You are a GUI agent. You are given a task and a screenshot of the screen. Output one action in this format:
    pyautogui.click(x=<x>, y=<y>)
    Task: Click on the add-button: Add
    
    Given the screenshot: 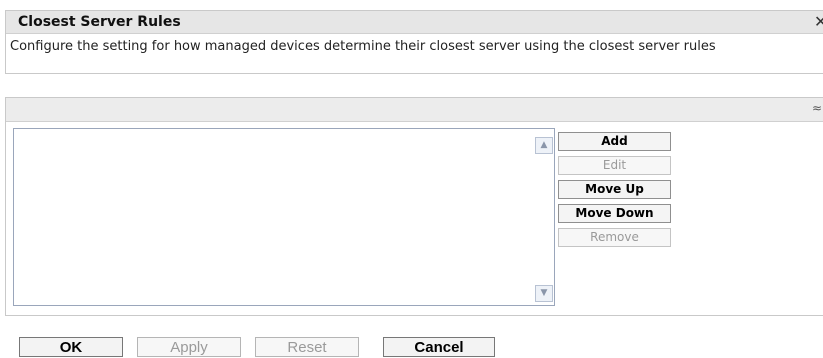 What is the action you would take?
    pyautogui.click(x=614, y=141)
    